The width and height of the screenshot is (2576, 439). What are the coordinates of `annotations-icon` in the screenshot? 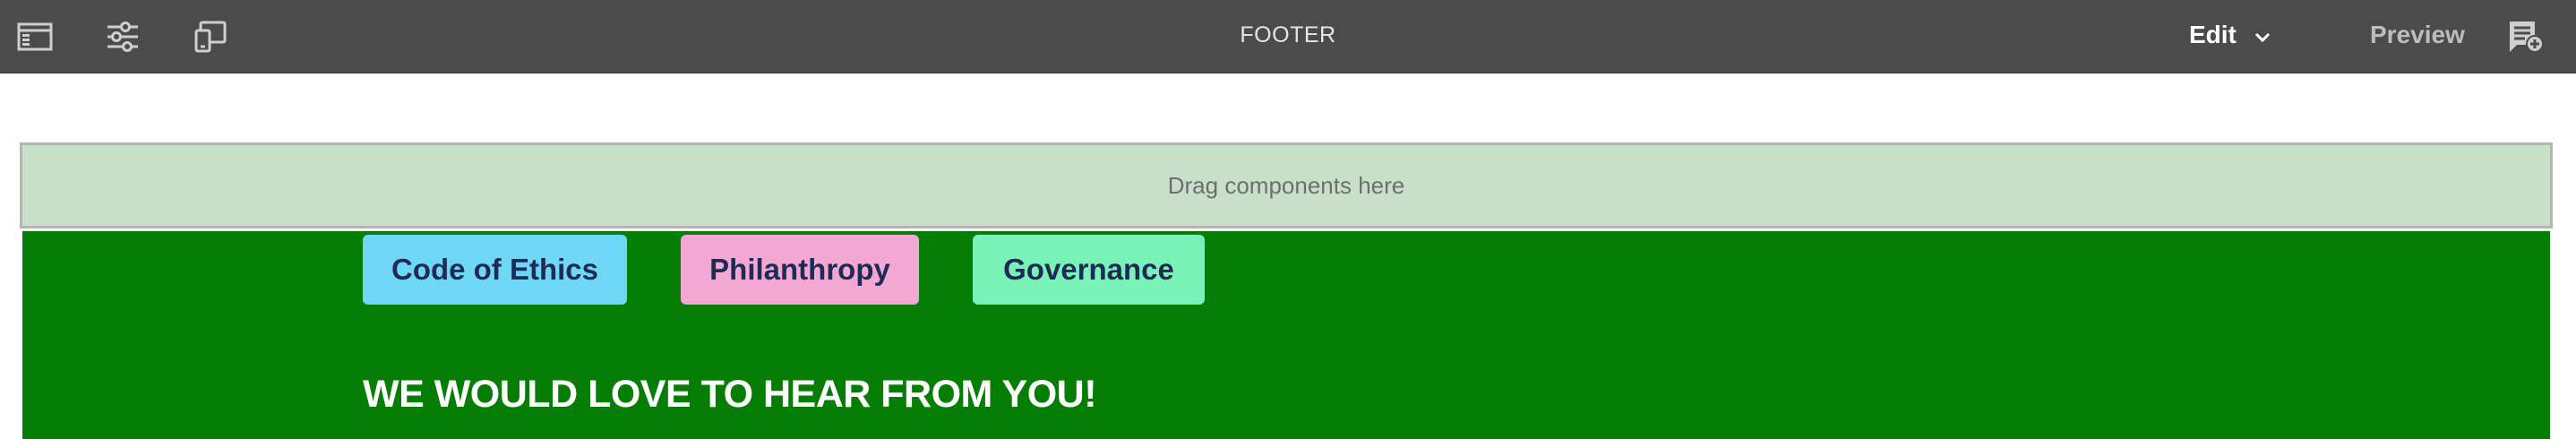 It's located at (2526, 36).